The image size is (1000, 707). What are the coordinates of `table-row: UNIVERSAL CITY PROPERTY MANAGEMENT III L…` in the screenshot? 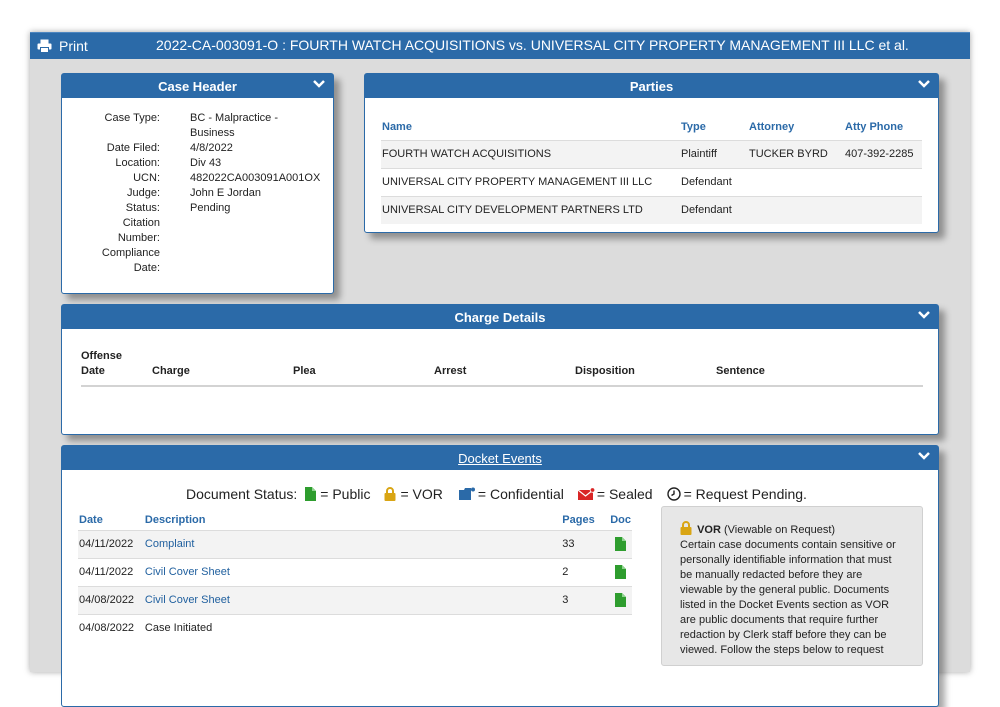 It's located at (651, 181).